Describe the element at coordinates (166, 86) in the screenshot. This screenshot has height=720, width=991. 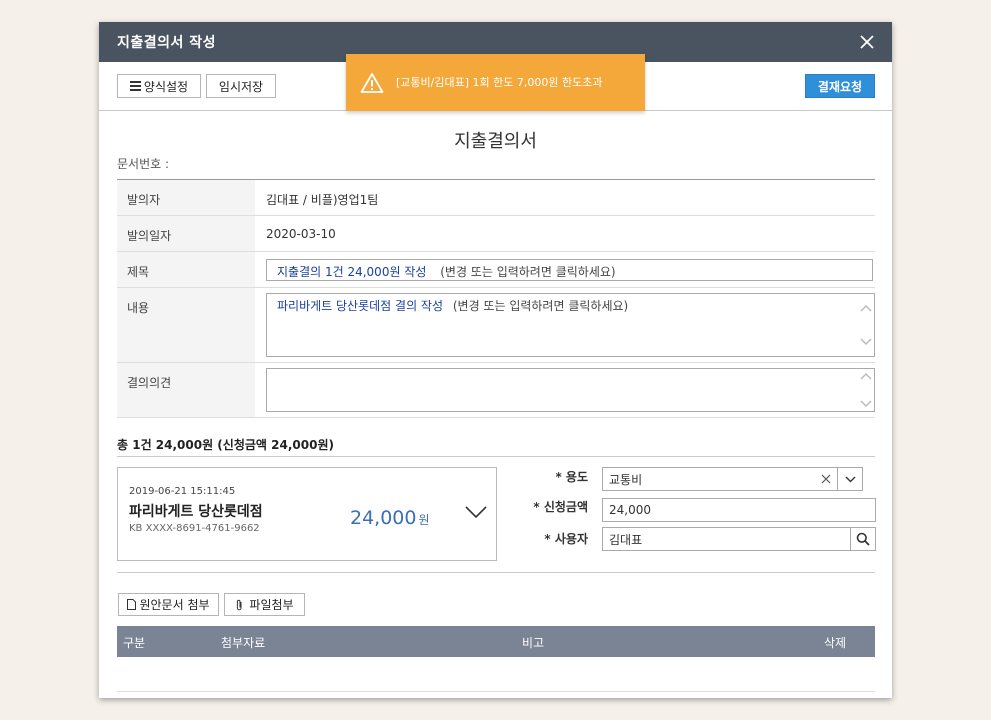
I see `format-settings-label: 양식설정` at that location.